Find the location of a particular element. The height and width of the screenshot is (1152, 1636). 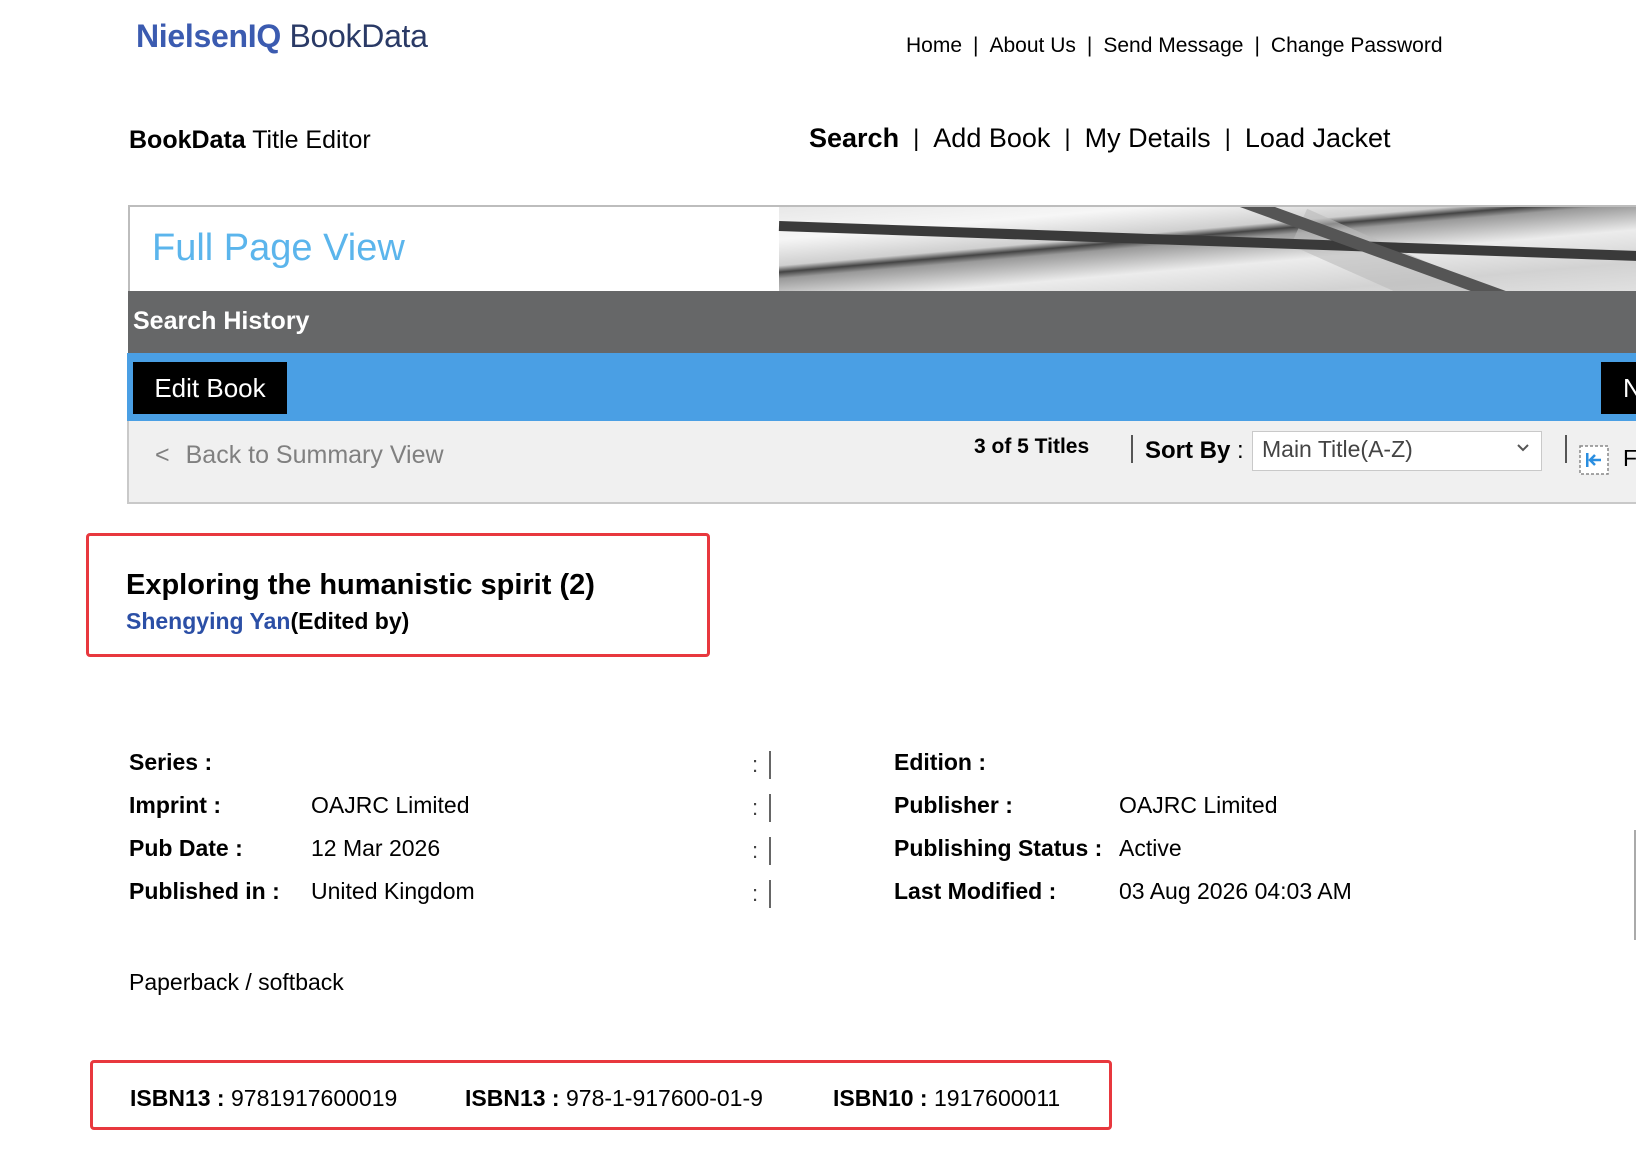

published-in-label: Published in : is located at coordinates (204, 891).